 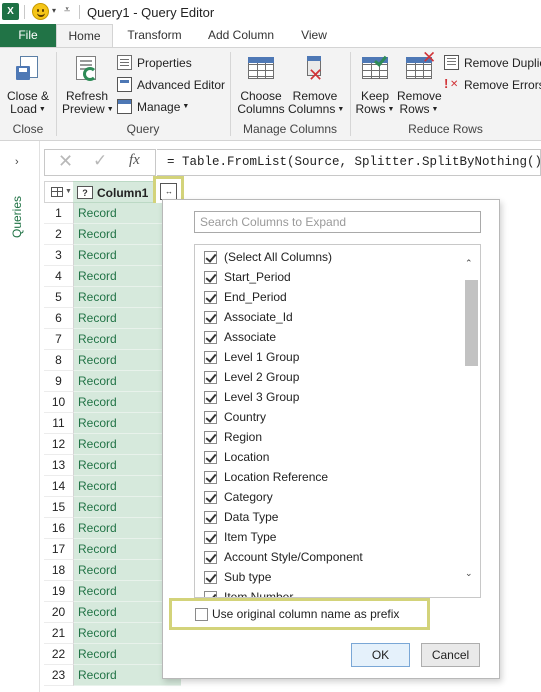 I want to click on table-row: 11 Record, so click(x=112, y=423).